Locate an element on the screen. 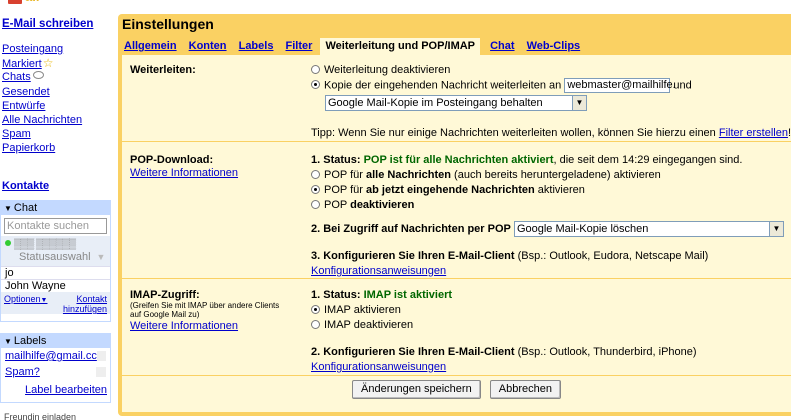 This screenshot has height=420, width=791. label-item: mailhilfe@gmail.cc is located at coordinates (55, 356).